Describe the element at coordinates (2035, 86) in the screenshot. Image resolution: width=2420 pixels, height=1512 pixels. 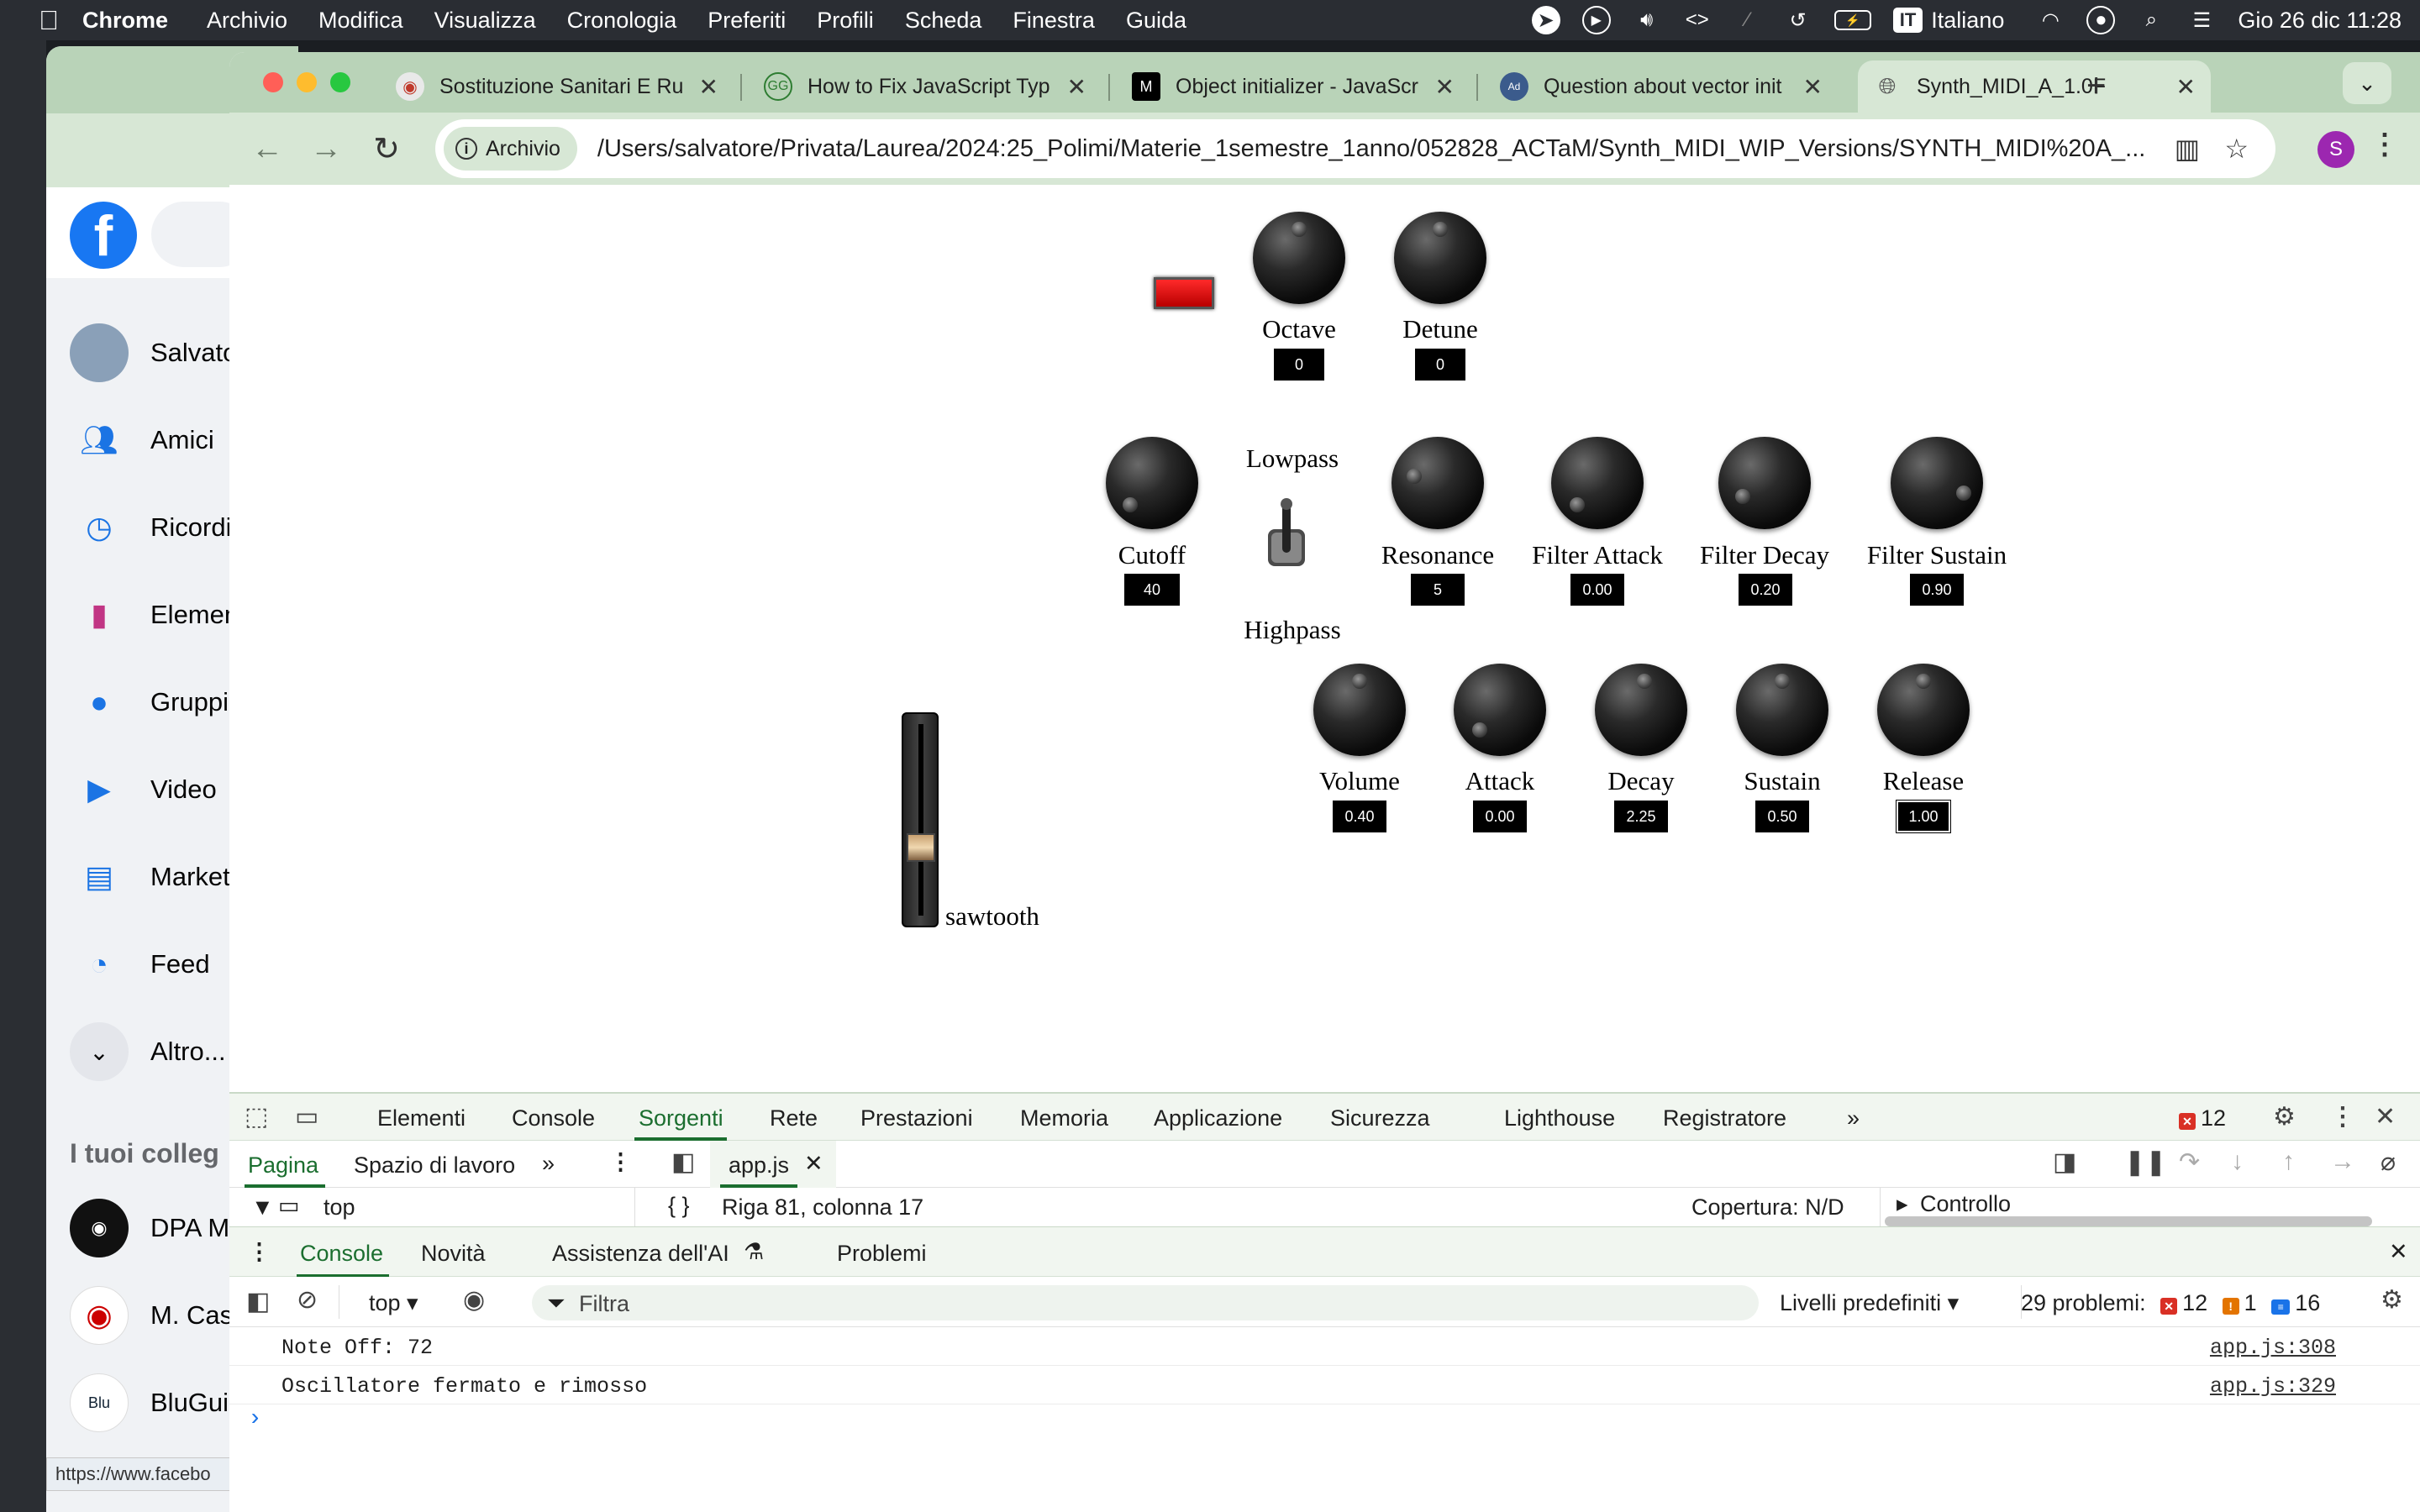
I see `tab-4-active: 🌐︎ Synth_MIDI_A_1.0F ✕` at that location.